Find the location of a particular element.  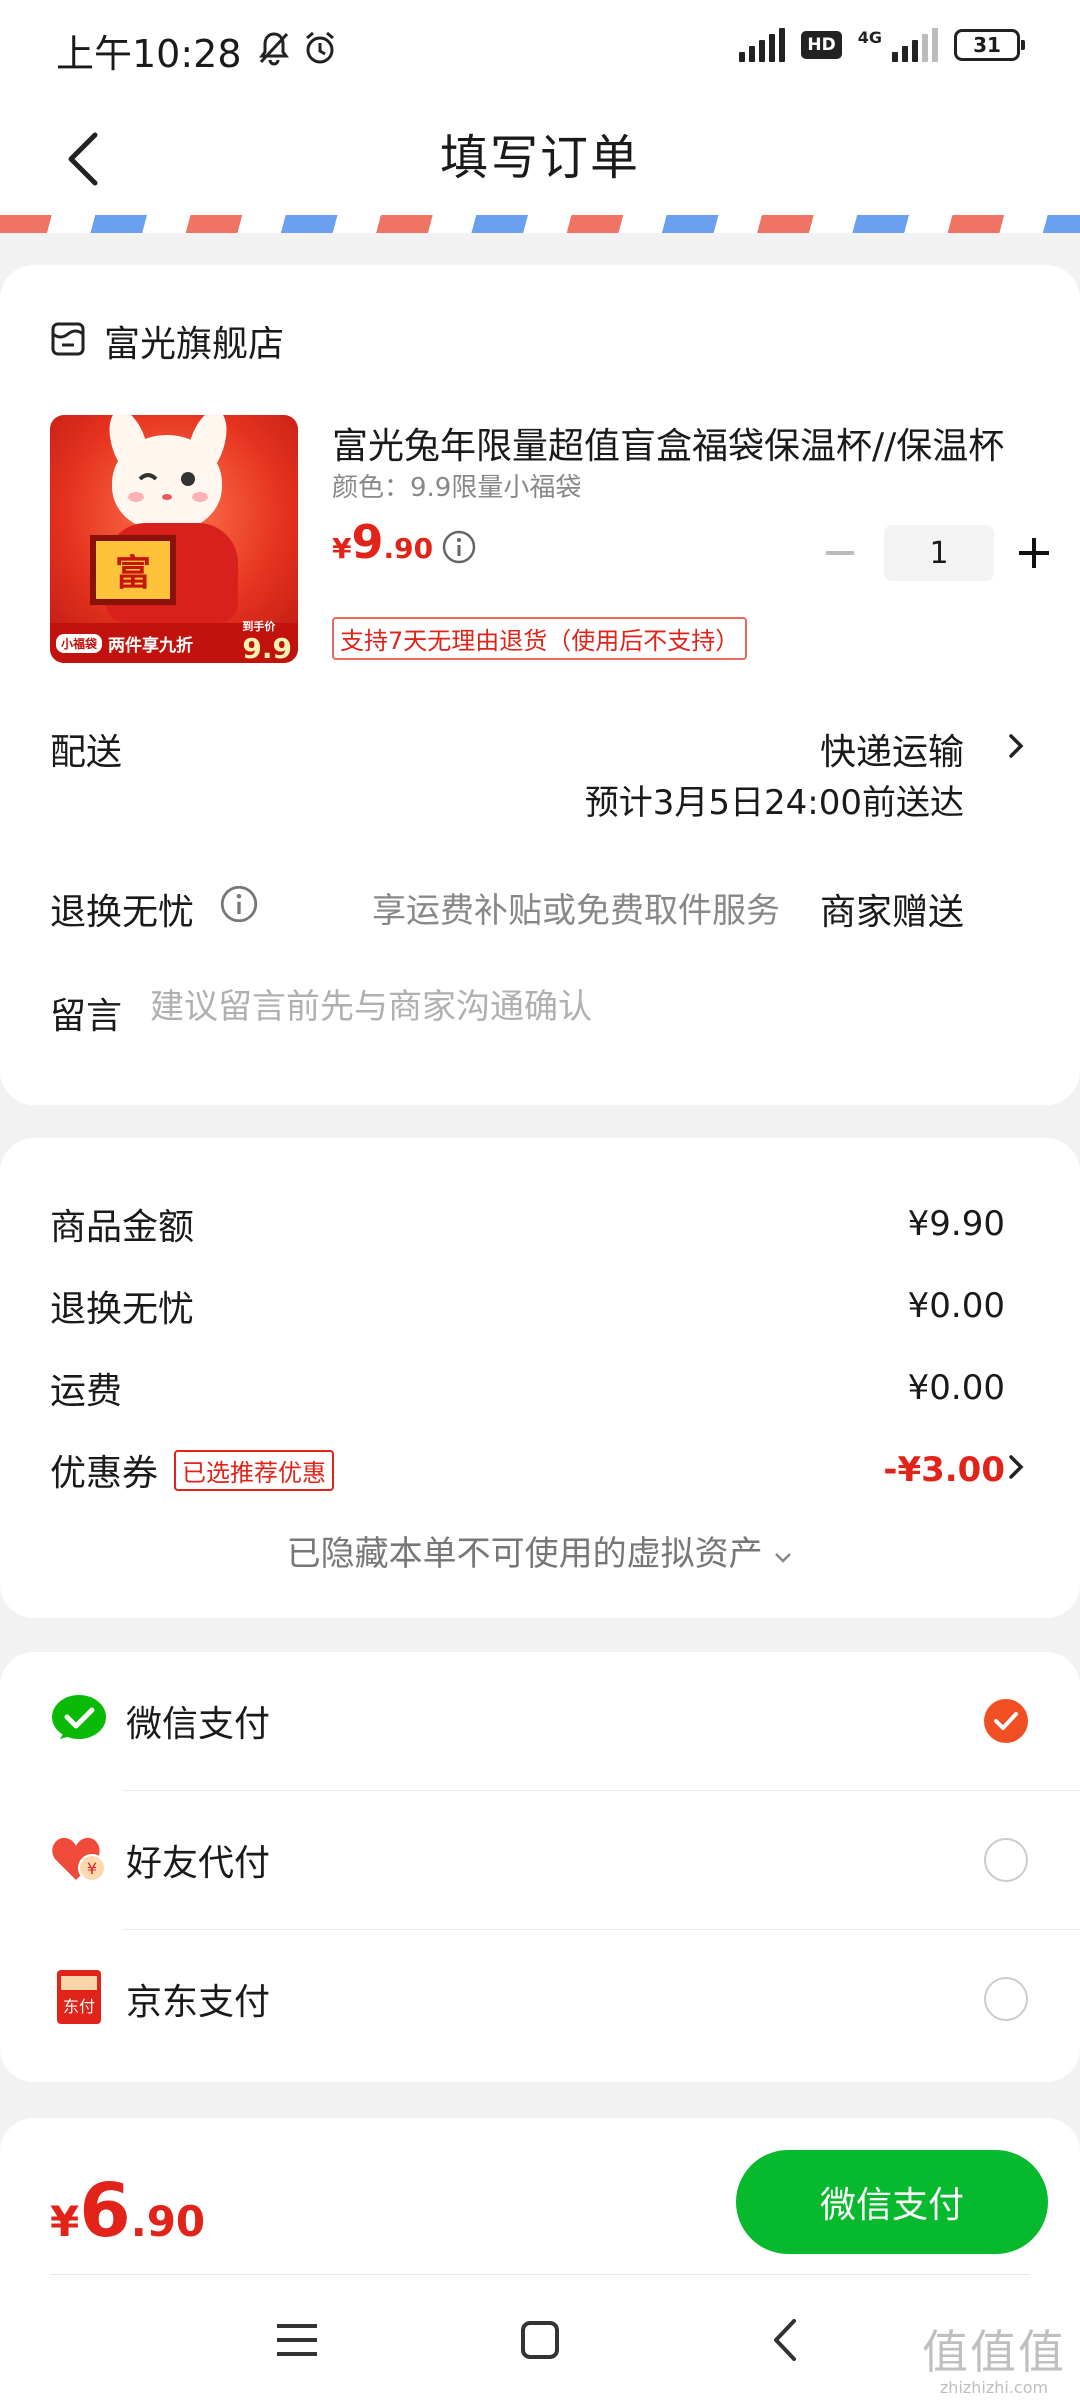

plus-icon is located at coordinates (1034, 553).